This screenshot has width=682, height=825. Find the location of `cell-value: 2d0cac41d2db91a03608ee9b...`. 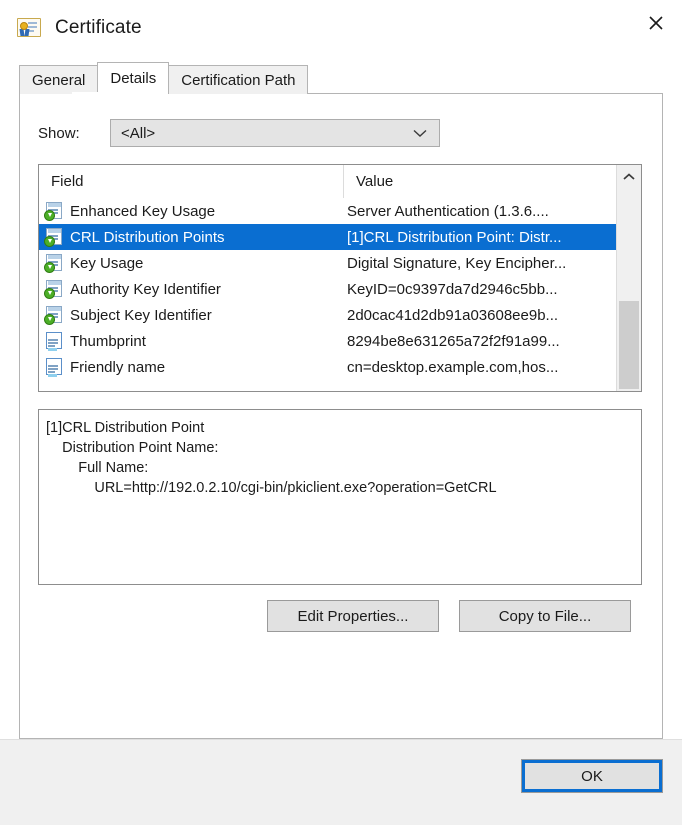

cell-value: 2d0cac41d2db91a03608ee9b... is located at coordinates (453, 315).